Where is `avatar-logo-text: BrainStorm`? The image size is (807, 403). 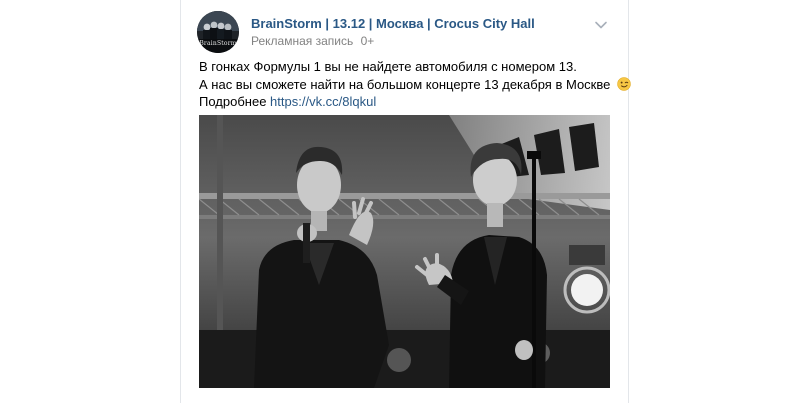 avatar-logo-text: BrainStorm is located at coordinates (218, 43).